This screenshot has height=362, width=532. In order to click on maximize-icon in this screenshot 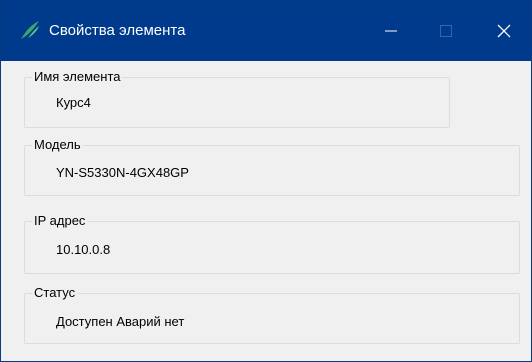, I will do `click(446, 31)`.